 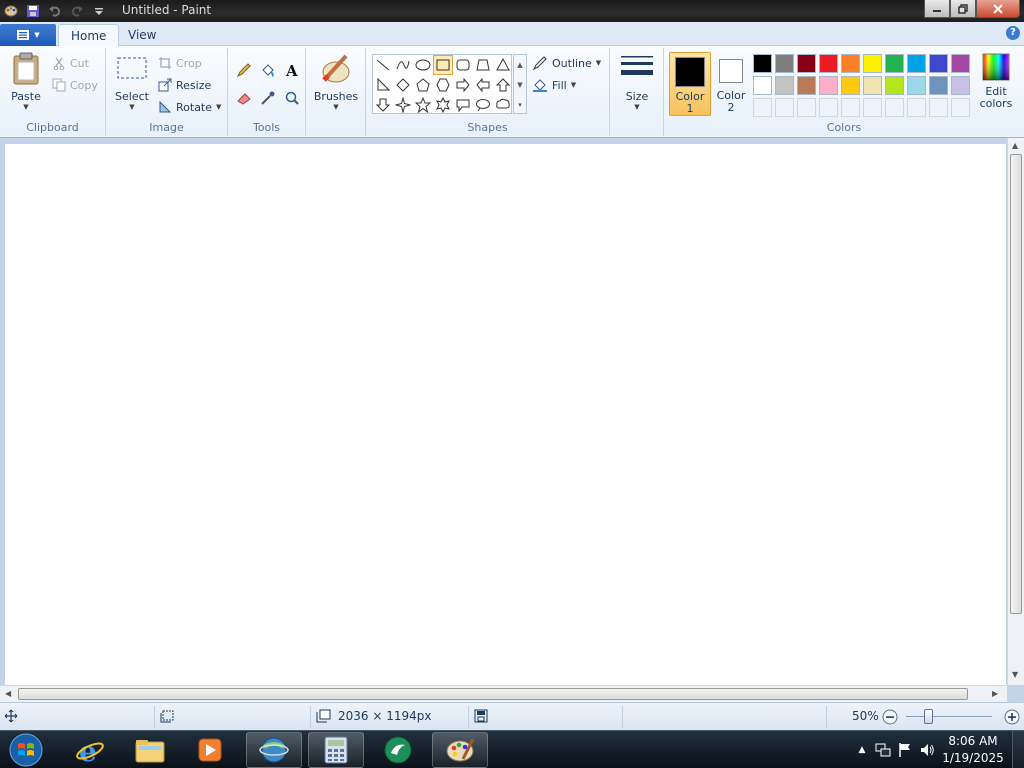 I want to click on copy-button: Copy, so click(x=75, y=85).